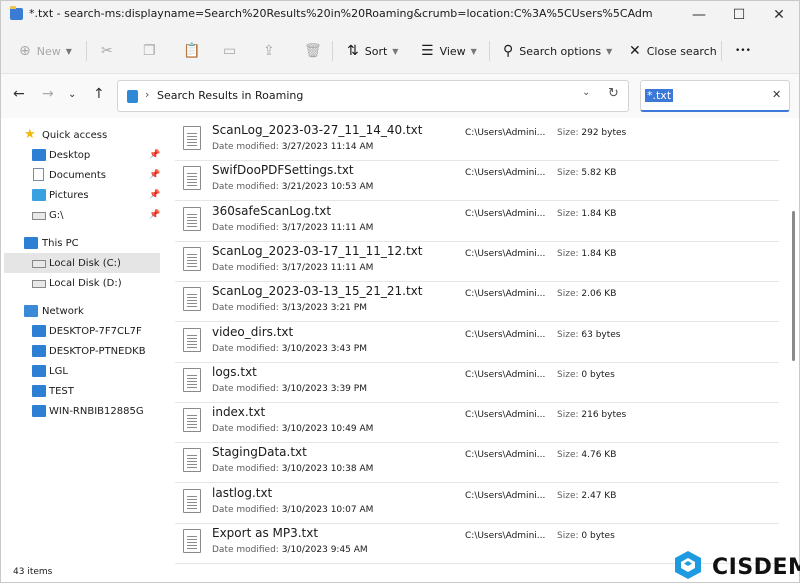 This screenshot has height=583, width=800. Describe the element at coordinates (452, 51) in the screenshot. I see `view-label: View` at that location.